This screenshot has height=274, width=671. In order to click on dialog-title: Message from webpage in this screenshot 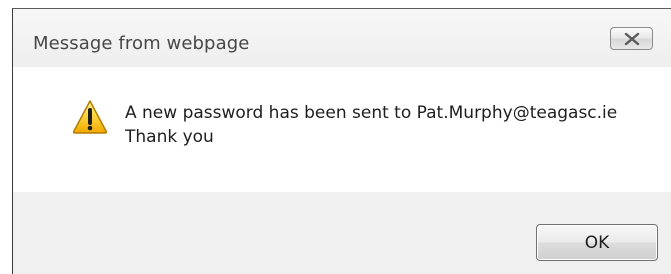, I will do `click(141, 43)`.